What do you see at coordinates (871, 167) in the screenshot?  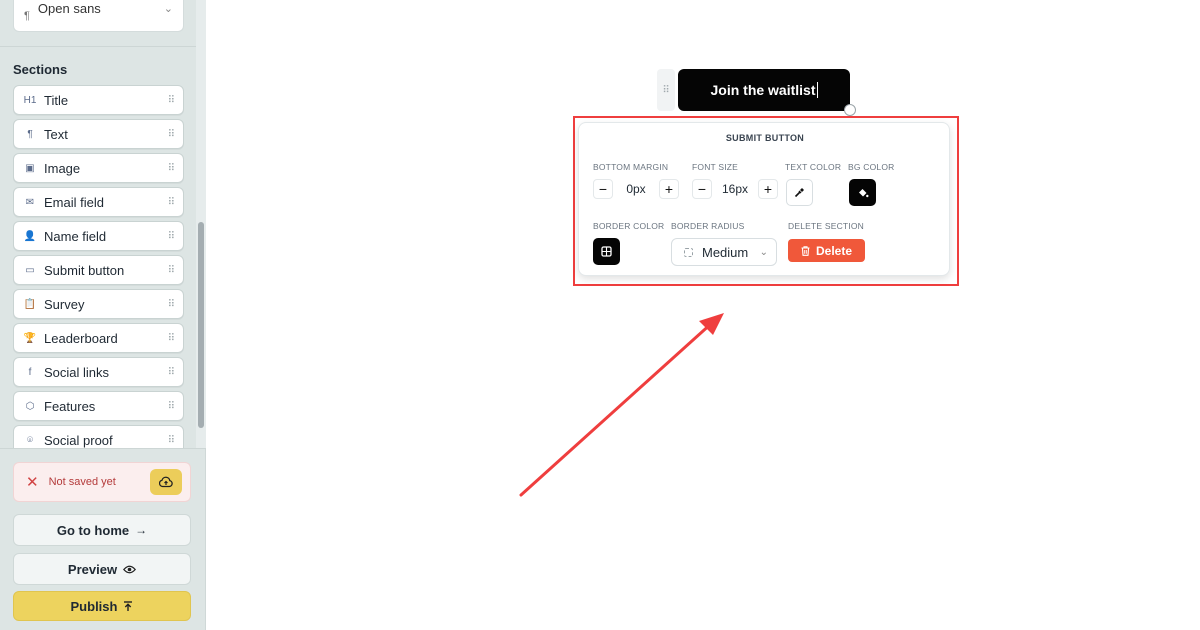 I see `bg-color-label: BG COLOR` at bounding box center [871, 167].